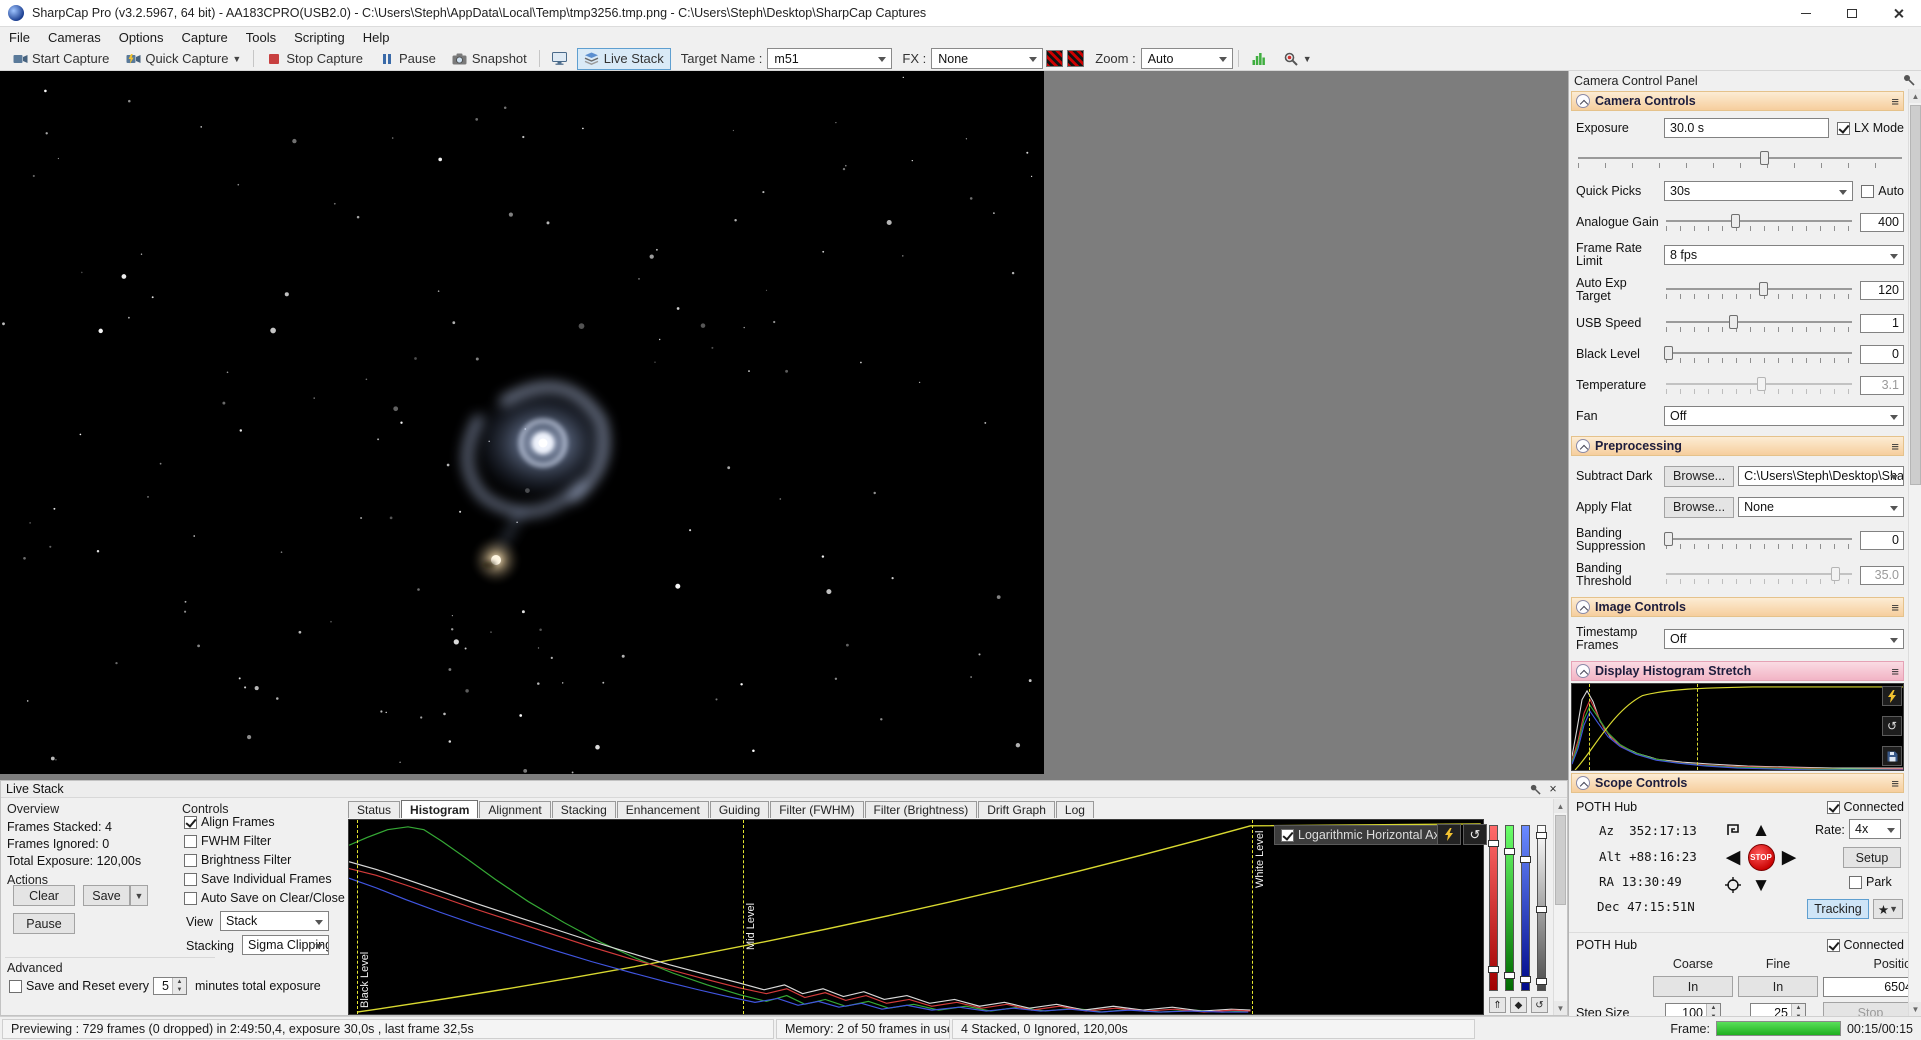 This screenshot has width=1921, height=1040. What do you see at coordinates (1737, 783) in the screenshot?
I see `section-scope-controls: Scope Controls ≡` at bounding box center [1737, 783].